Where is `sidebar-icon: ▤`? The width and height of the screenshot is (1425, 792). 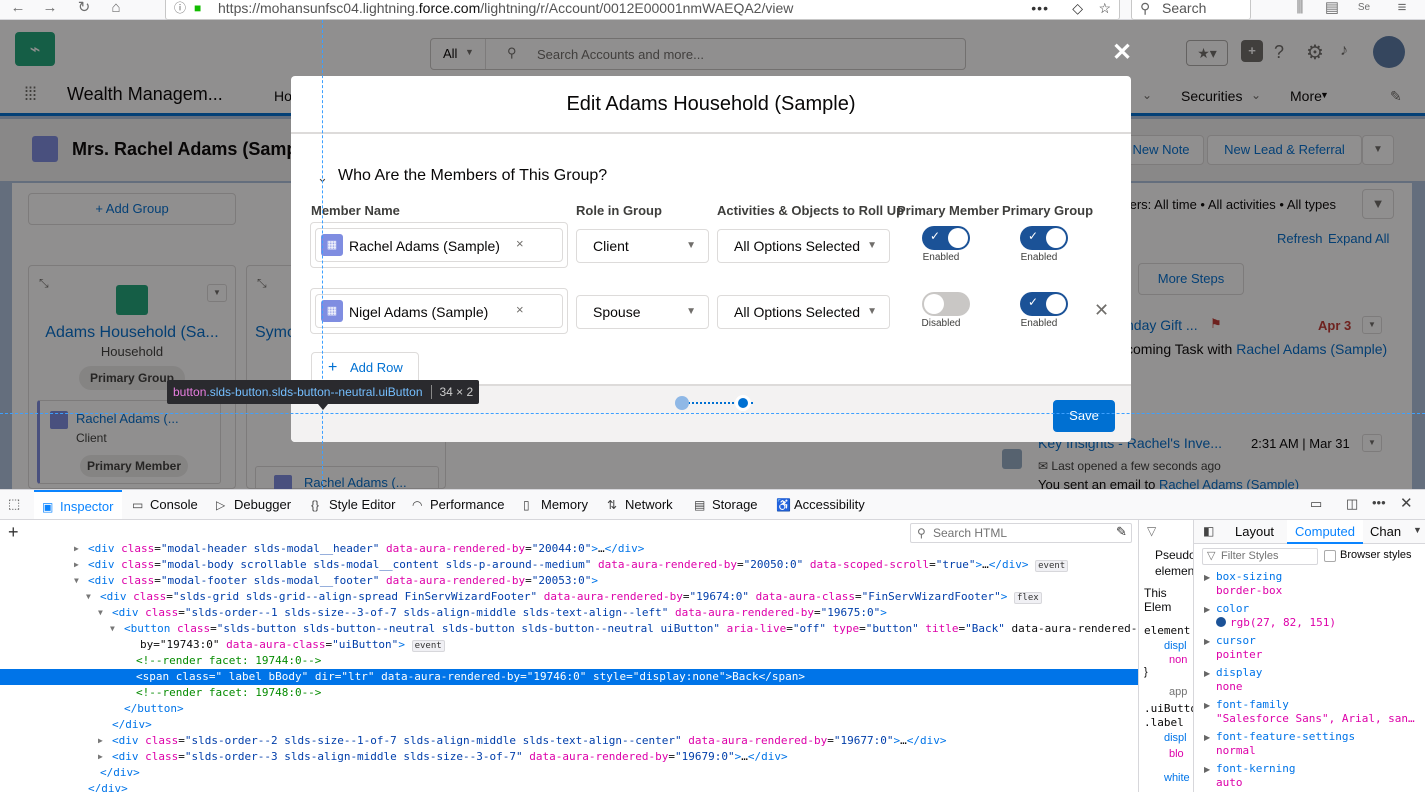
sidebar-icon: ▤ is located at coordinates (1332, 9).